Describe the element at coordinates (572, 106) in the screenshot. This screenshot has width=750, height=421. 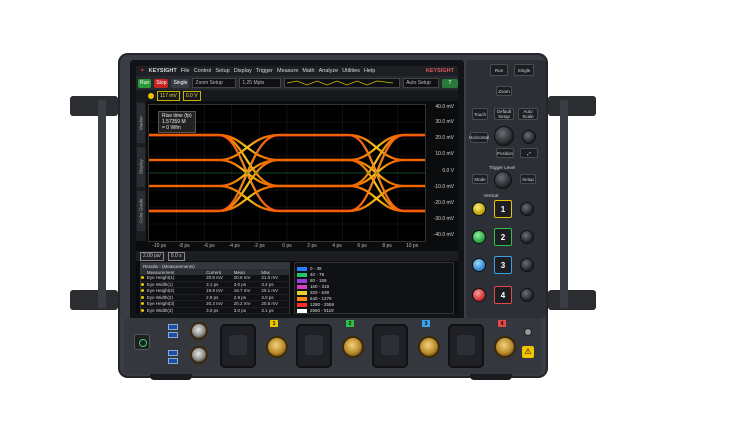
I see `right-handle-top` at that location.